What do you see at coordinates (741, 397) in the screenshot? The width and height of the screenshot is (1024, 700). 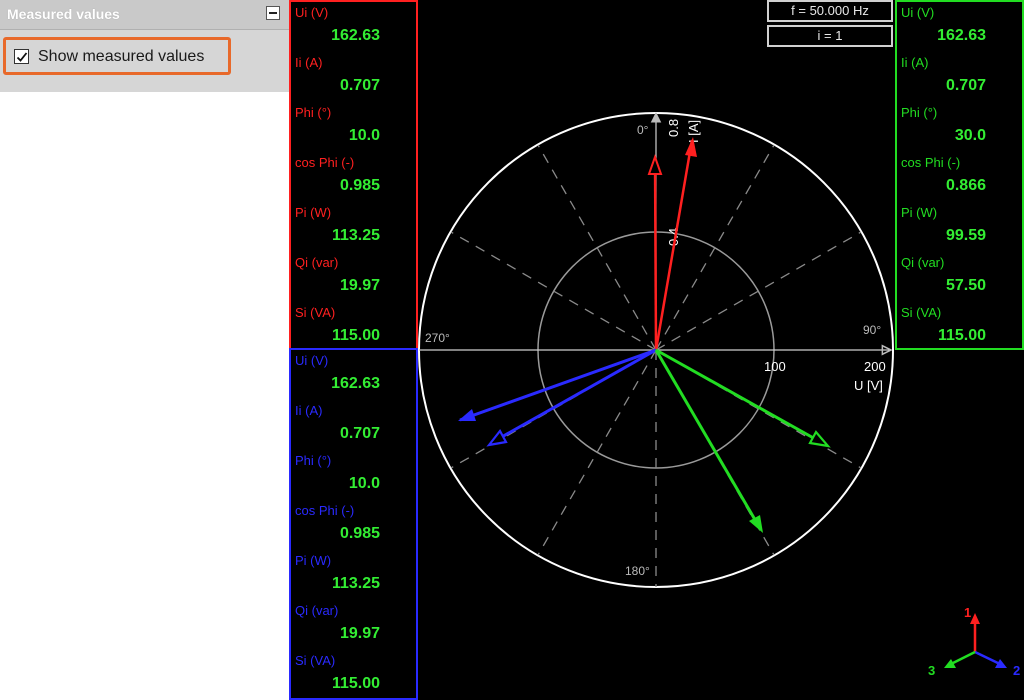 I see `phase-3-voltage-vector` at bounding box center [741, 397].